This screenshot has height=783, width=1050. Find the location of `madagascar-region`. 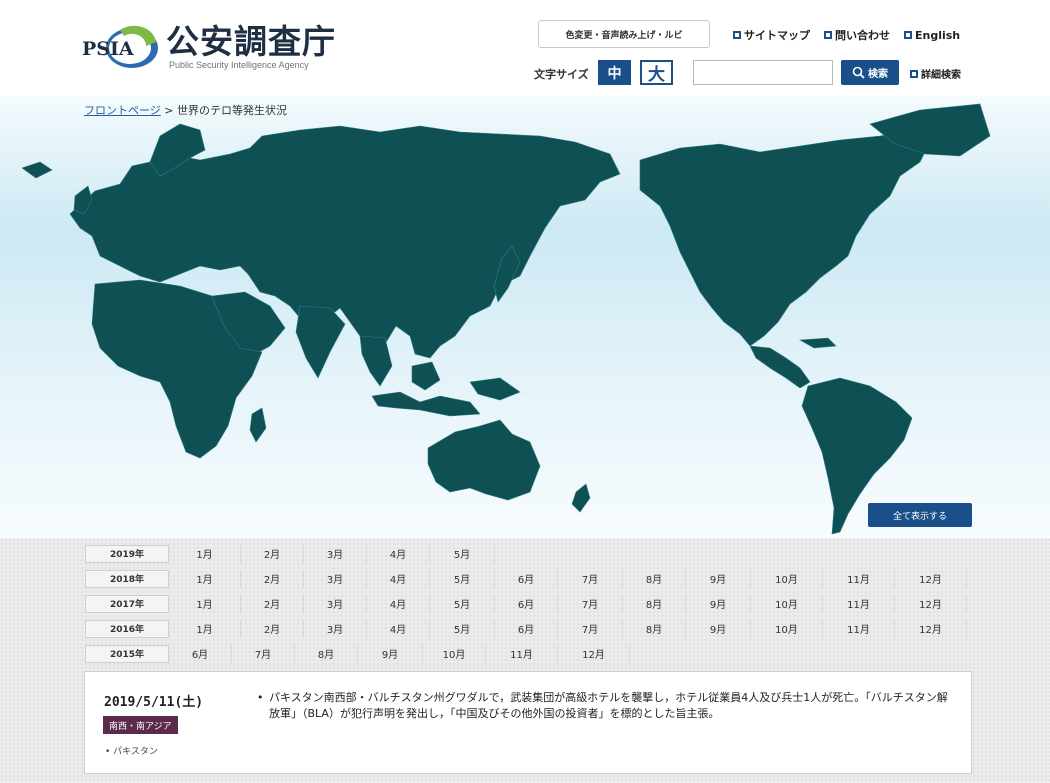

madagascar-region is located at coordinates (258, 425).